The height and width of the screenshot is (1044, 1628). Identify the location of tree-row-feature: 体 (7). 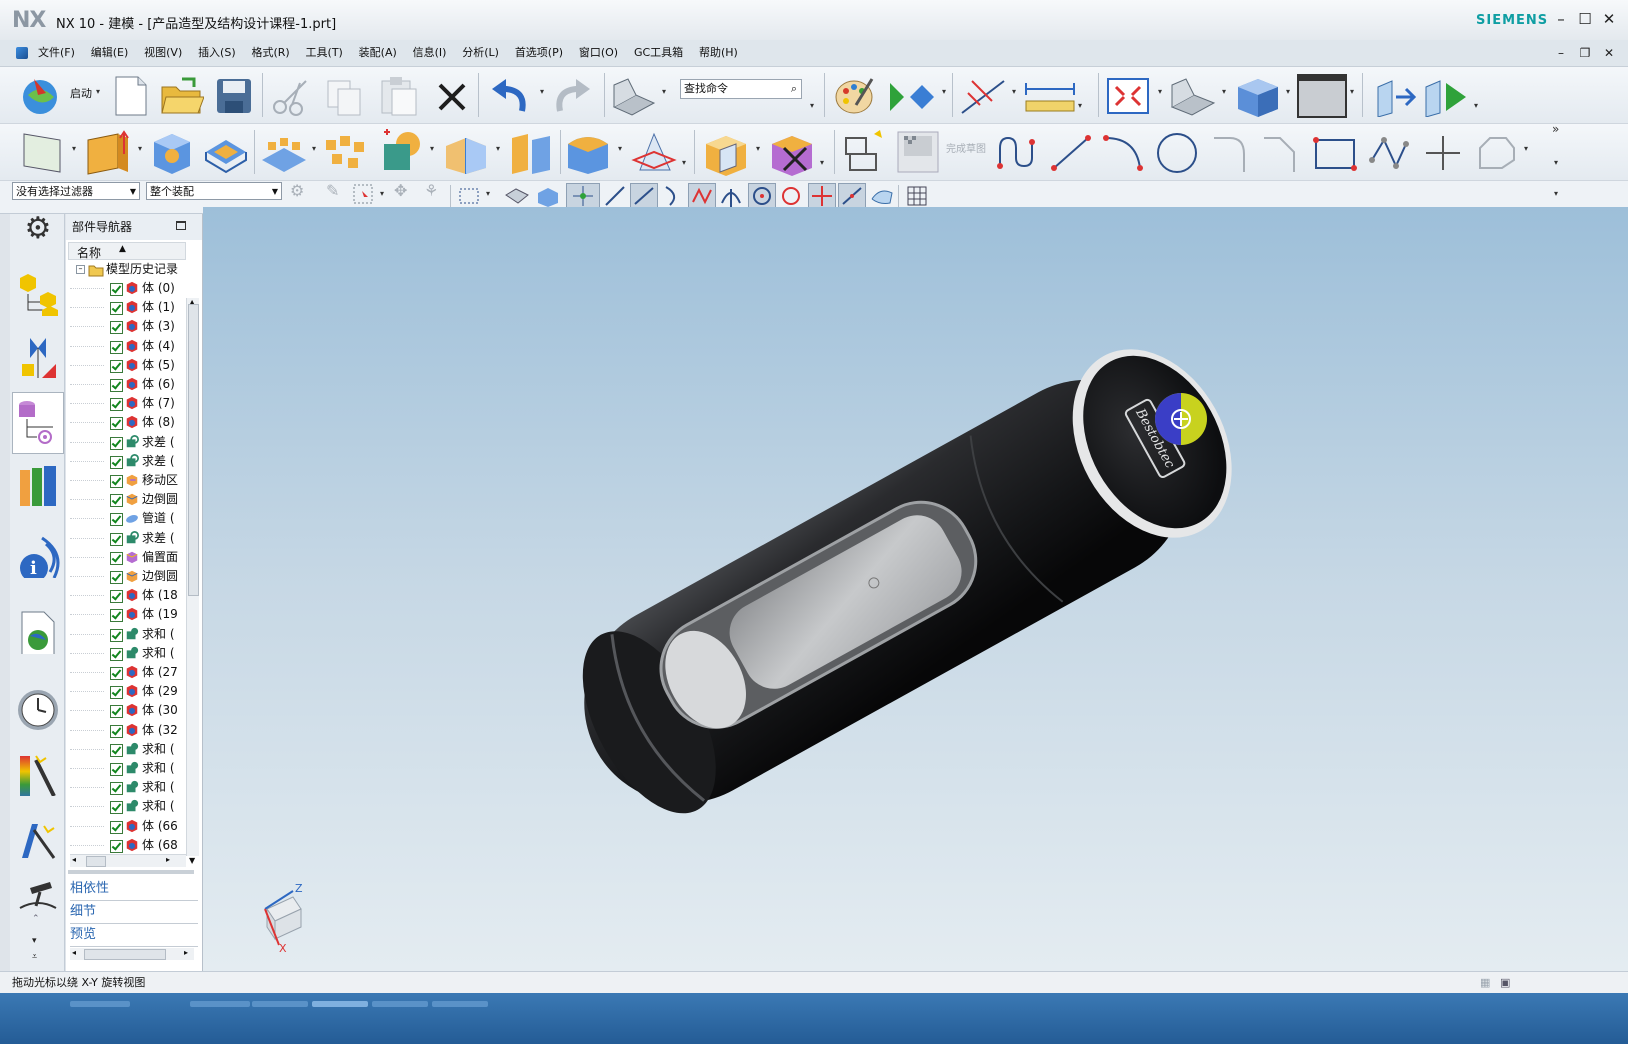
(125, 403).